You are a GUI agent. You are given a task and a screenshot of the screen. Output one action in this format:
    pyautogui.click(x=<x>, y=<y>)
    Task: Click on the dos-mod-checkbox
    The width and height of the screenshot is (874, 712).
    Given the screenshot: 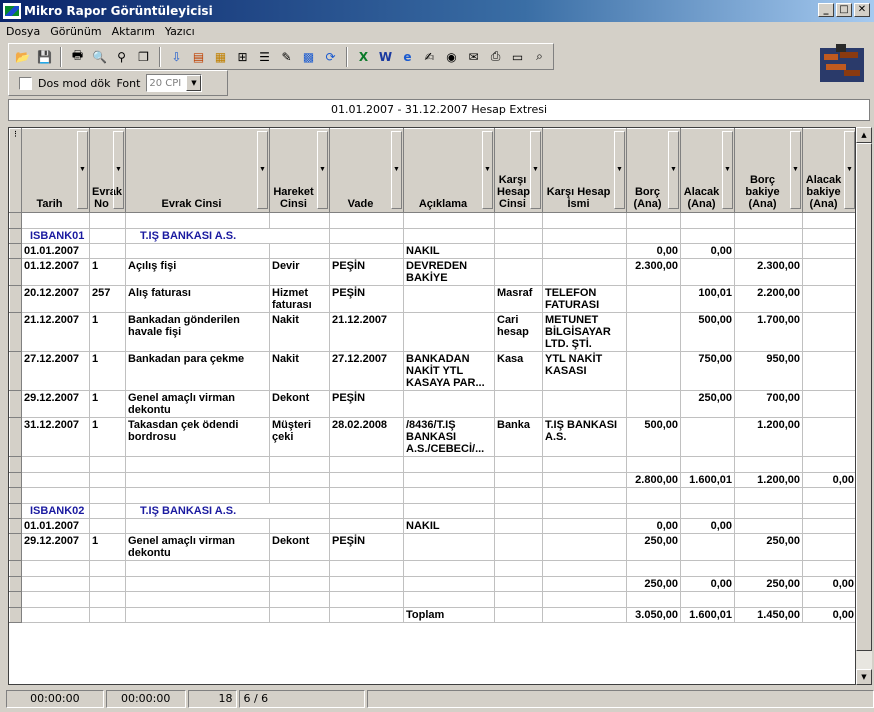 What is the action you would take?
    pyautogui.click(x=25, y=83)
    